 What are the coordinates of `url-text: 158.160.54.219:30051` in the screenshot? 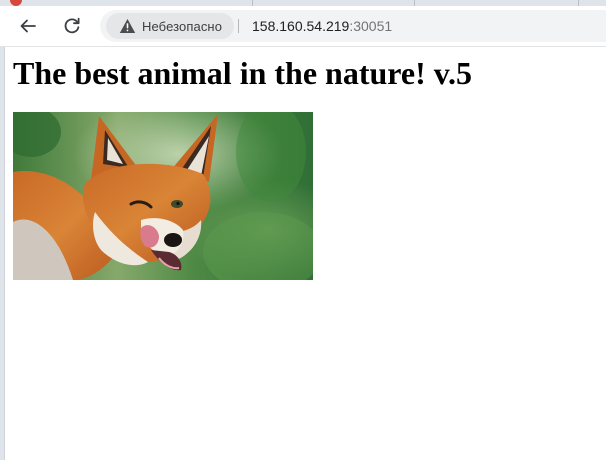 It's located at (322, 26).